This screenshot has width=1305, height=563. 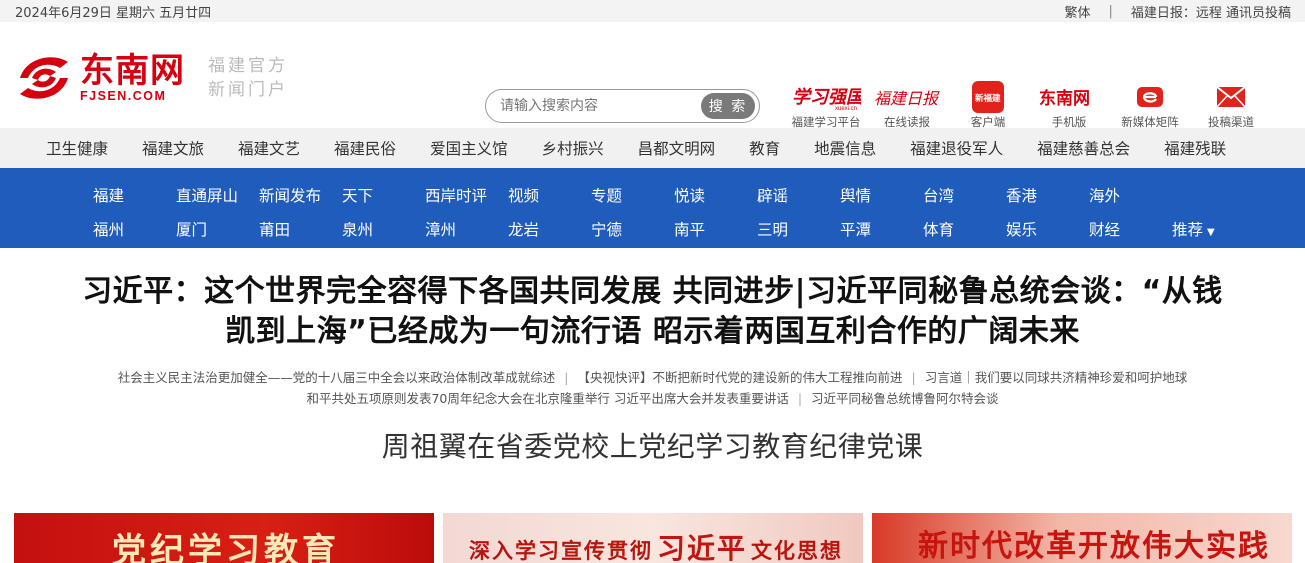 What do you see at coordinates (652, 11) in the screenshot?
I see `top-bar: 2024年6月29日 星期六 五月廿四 繁体 | 福建日报：远程 通讯员投稿` at bounding box center [652, 11].